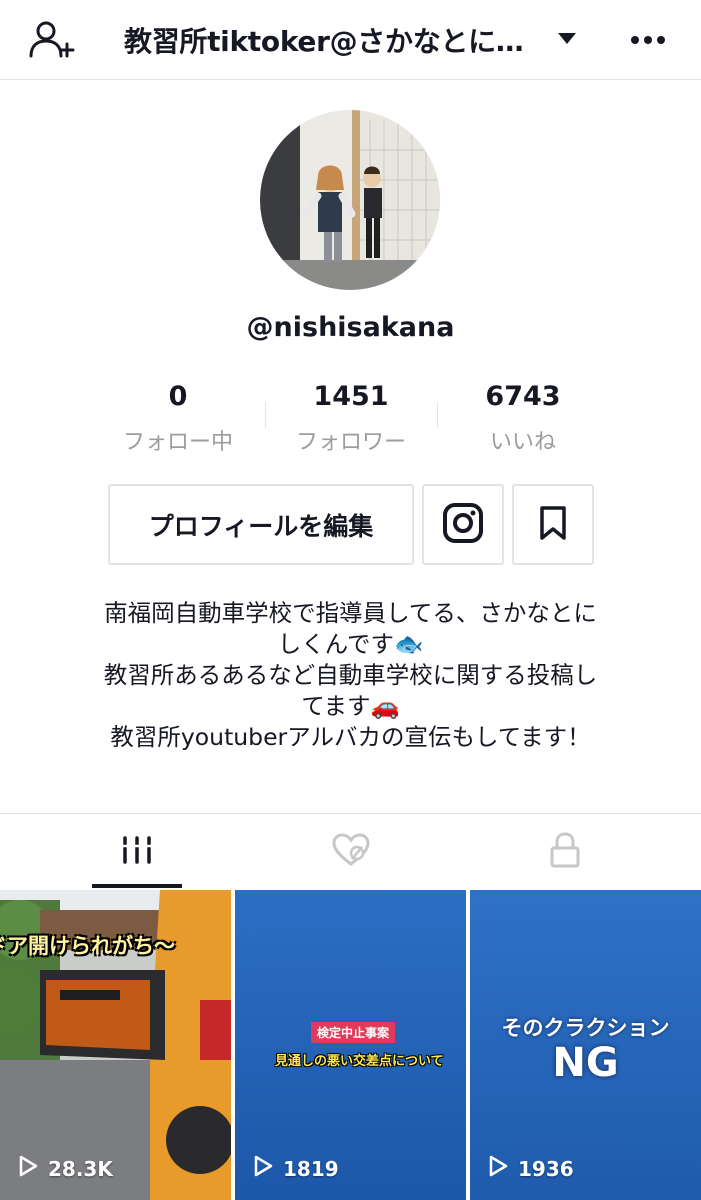 The height and width of the screenshot is (1200, 701). Describe the element at coordinates (359, 1061) in the screenshot. I see `video-caption: 見通しの悪い交差点について` at that location.